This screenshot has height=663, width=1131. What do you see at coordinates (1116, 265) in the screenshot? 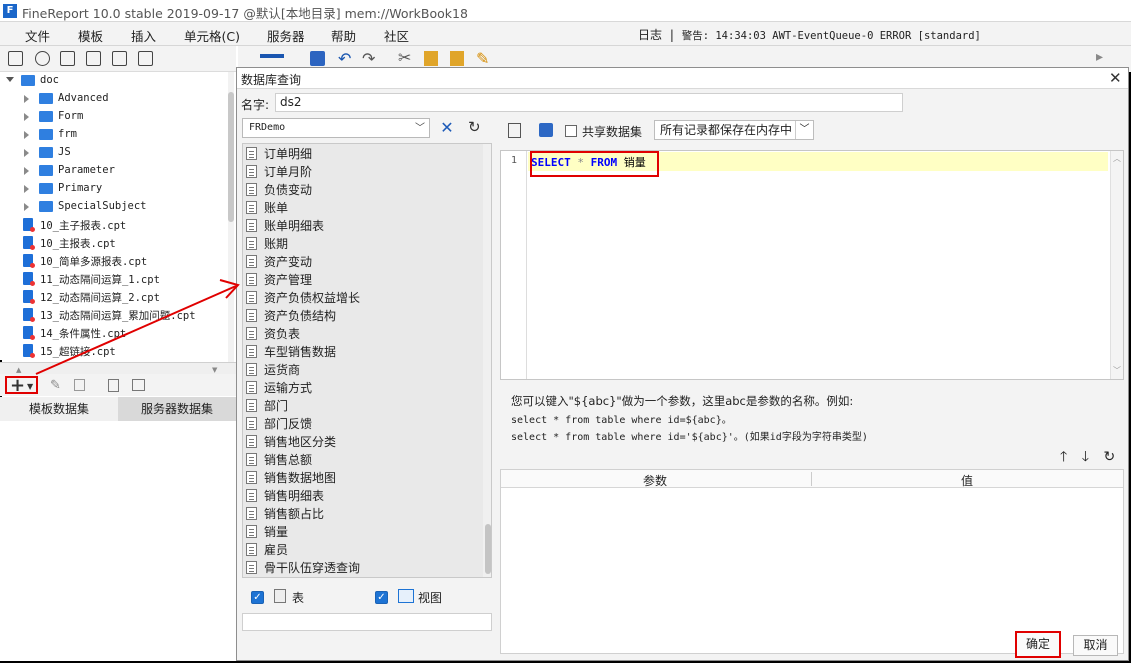
I see `editor-scrollbar: ︿ ﹀` at bounding box center [1116, 265].